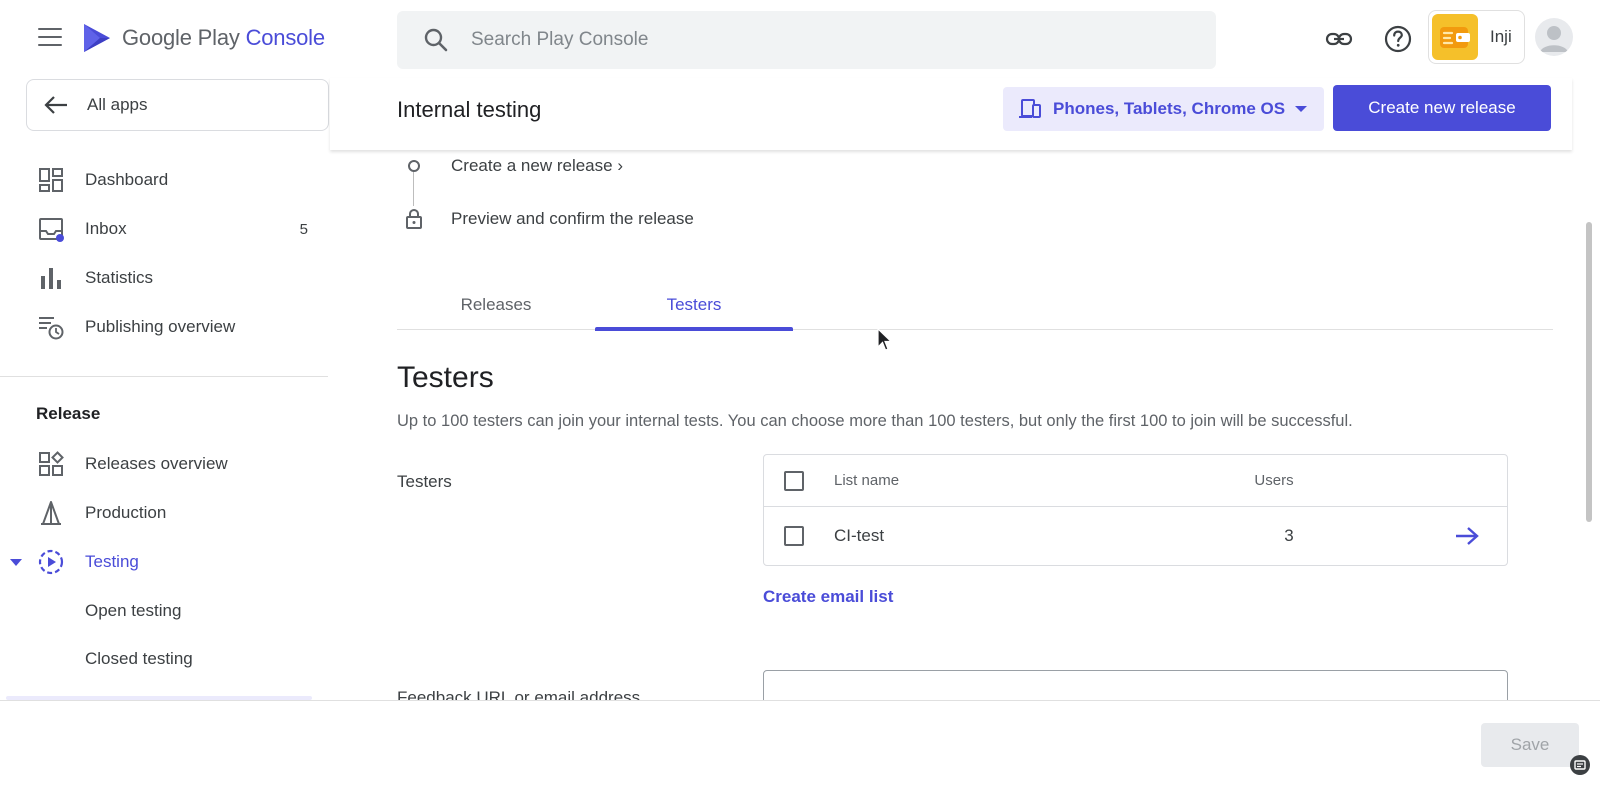 The image size is (1600, 788). Describe the element at coordinates (1467, 536) in the screenshot. I see `arrow-forward-icon` at that location.